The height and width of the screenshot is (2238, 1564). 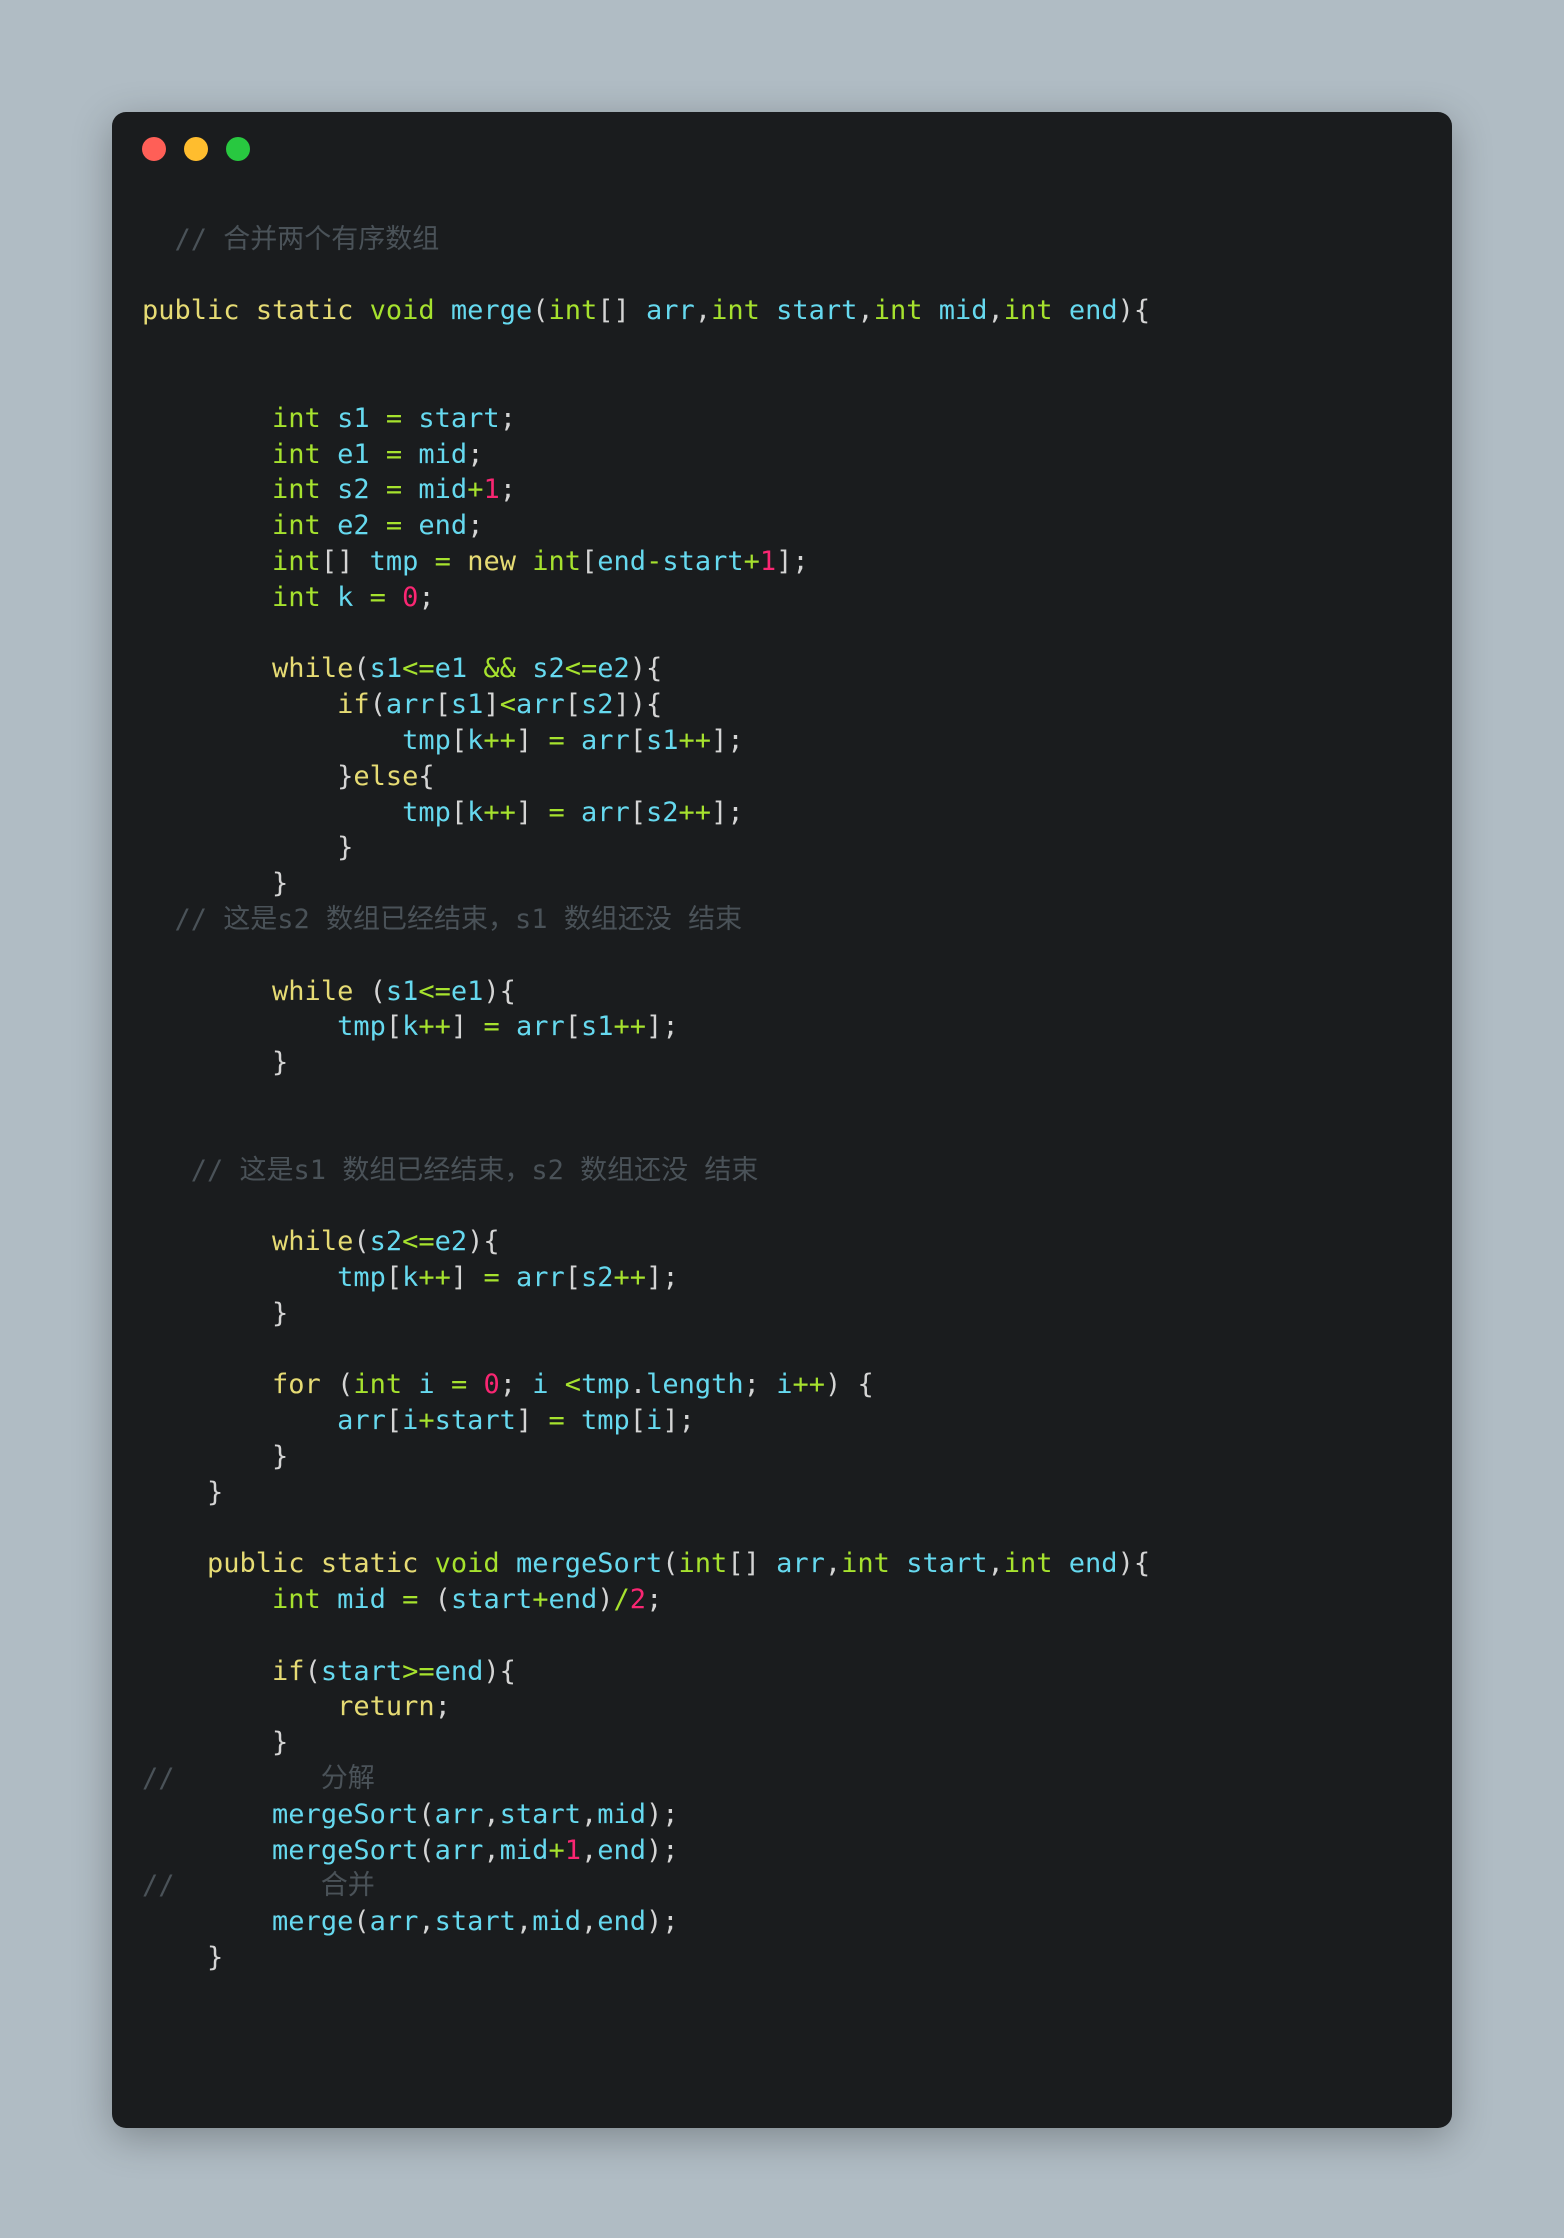 What do you see at coordinates (458, 919) in the screenshot?
I see `code-line: // 这是s2 数组已经结束，s1 数组还没 结束` at bounding box center [458, 919].